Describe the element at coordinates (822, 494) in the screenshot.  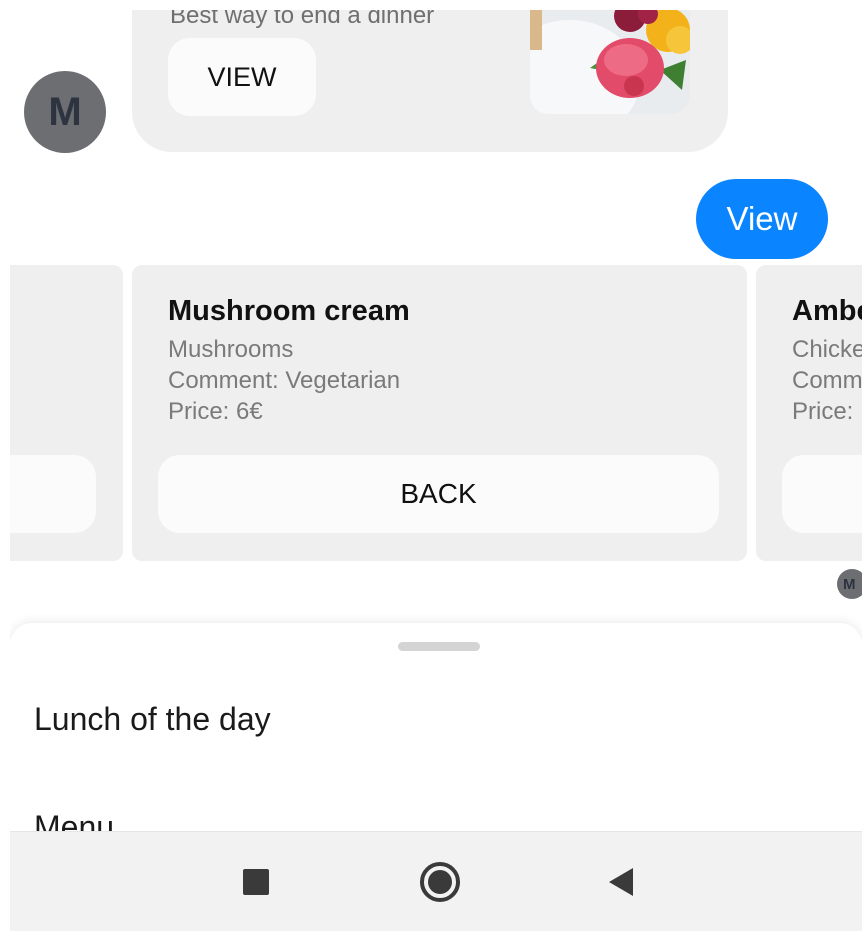
I see `right-card-button` at that location.